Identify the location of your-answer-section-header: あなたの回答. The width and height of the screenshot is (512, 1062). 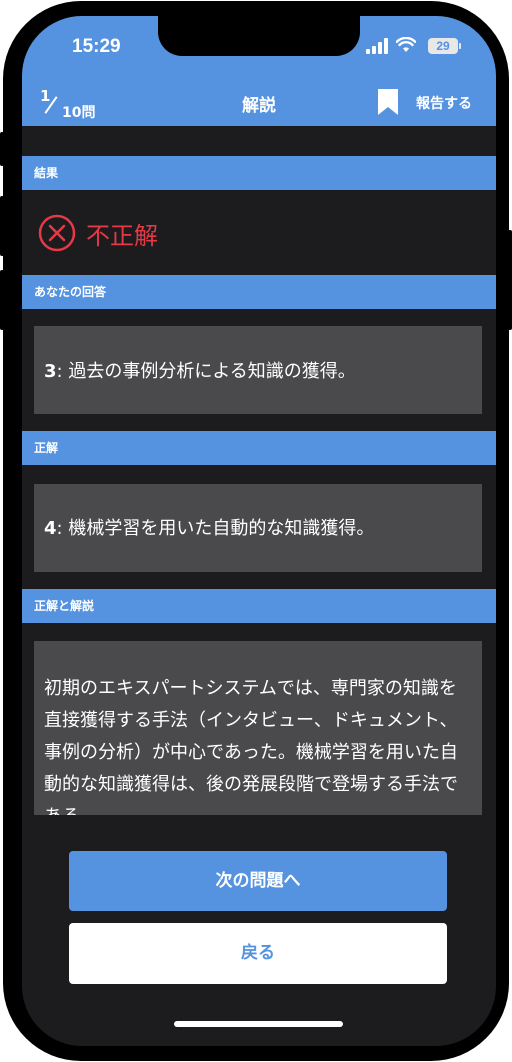
(259, 292).